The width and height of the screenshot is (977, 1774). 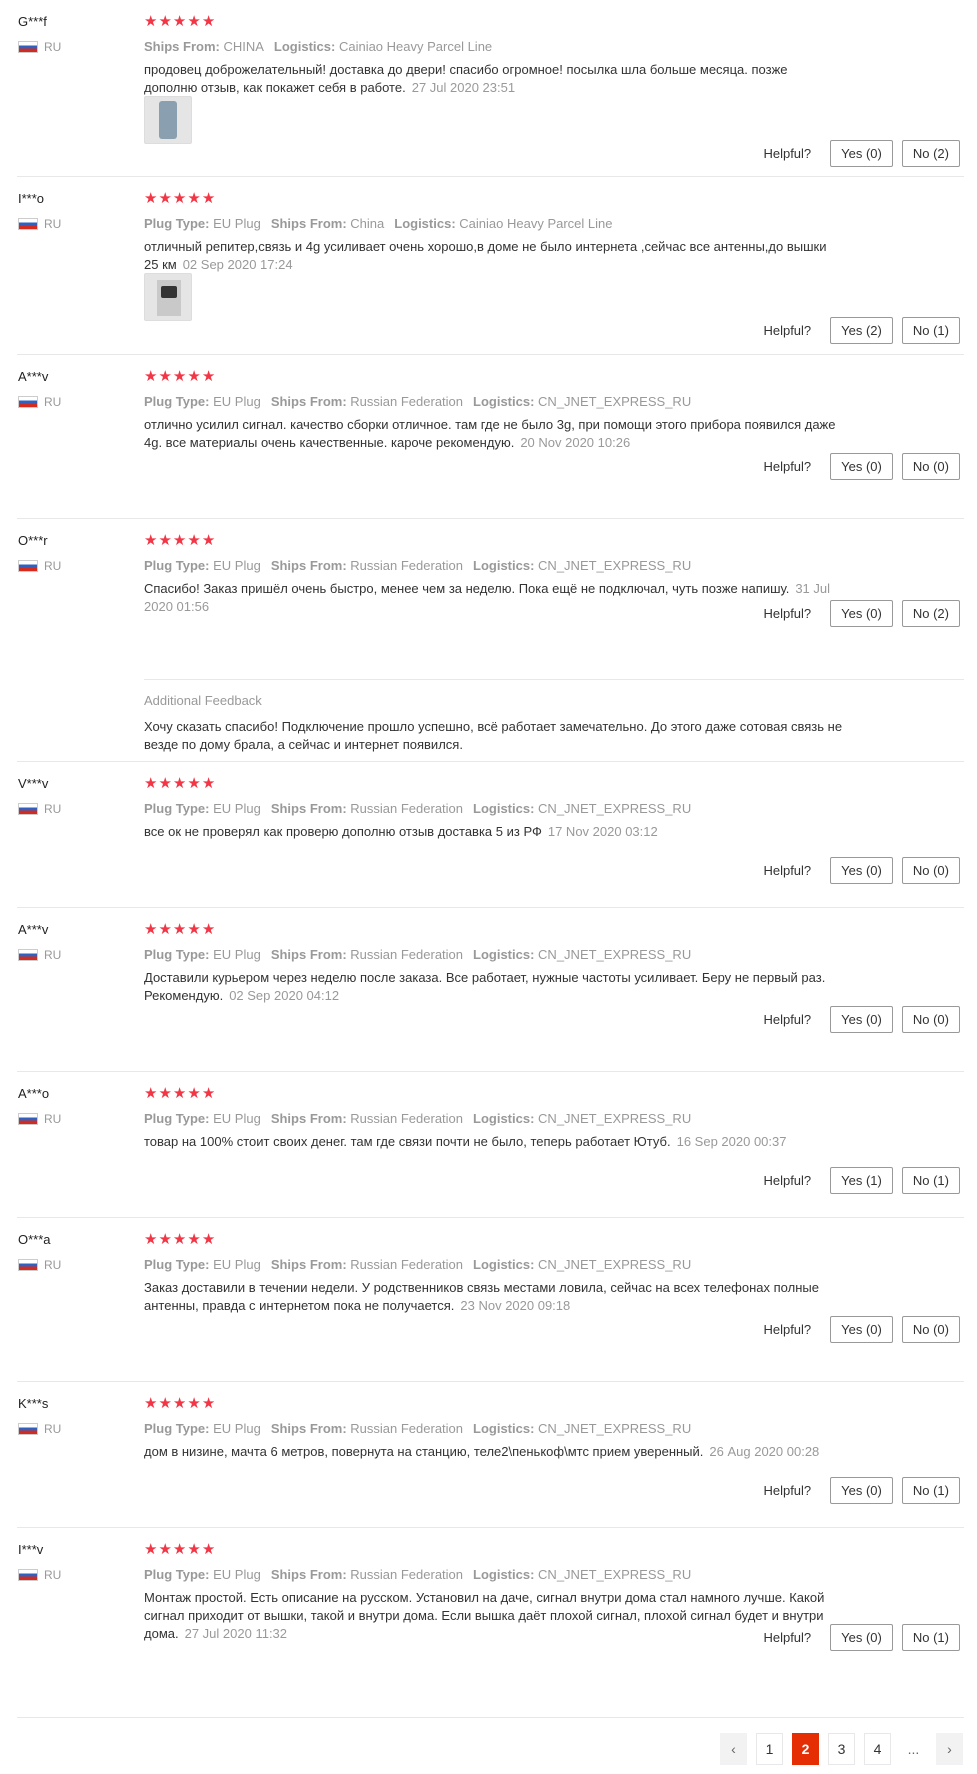 I want to click on helpful-yes-button: Yes (2), so click(x=861, y=330).